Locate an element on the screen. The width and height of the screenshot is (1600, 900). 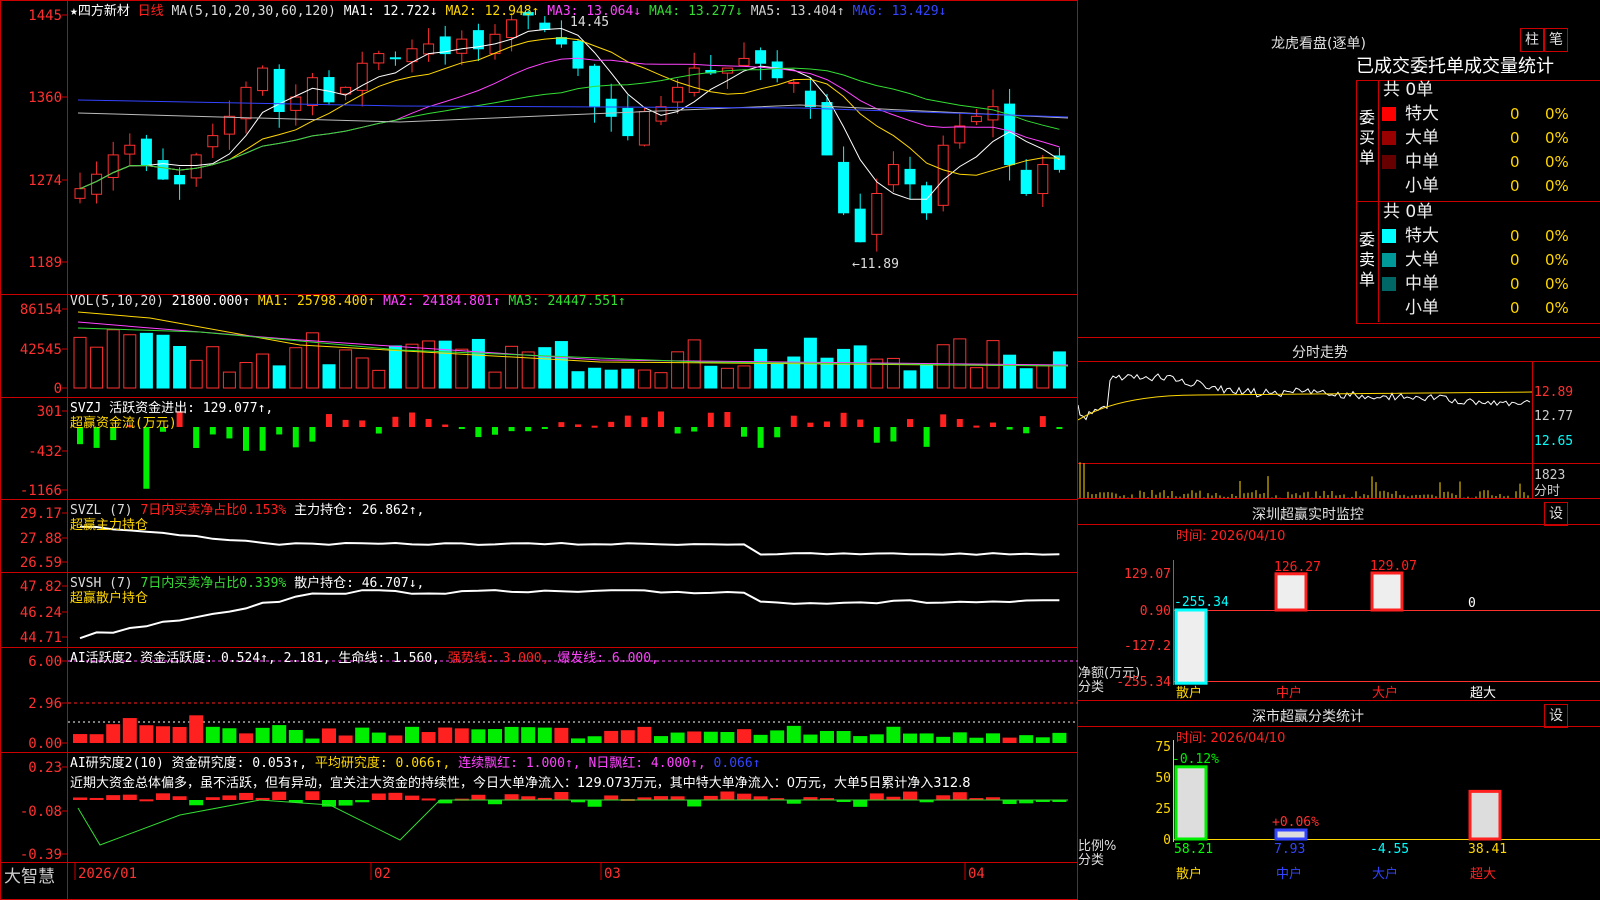
vol-ma3: MA3: 24447.551↑ is located at coordinates (567, 301).